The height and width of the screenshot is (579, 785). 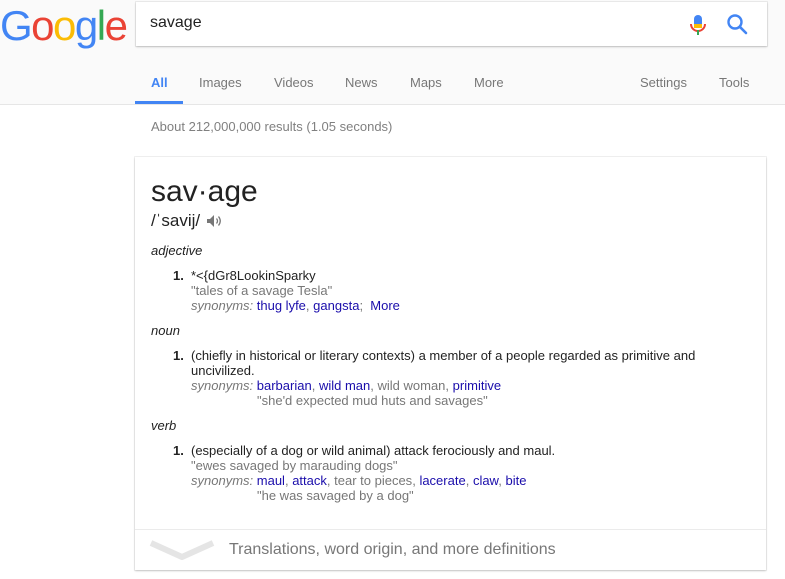 What do you see at coordinates (204, 191) in the screenshot?
I see `headword: sav·age` at bounding box center [204, 191].